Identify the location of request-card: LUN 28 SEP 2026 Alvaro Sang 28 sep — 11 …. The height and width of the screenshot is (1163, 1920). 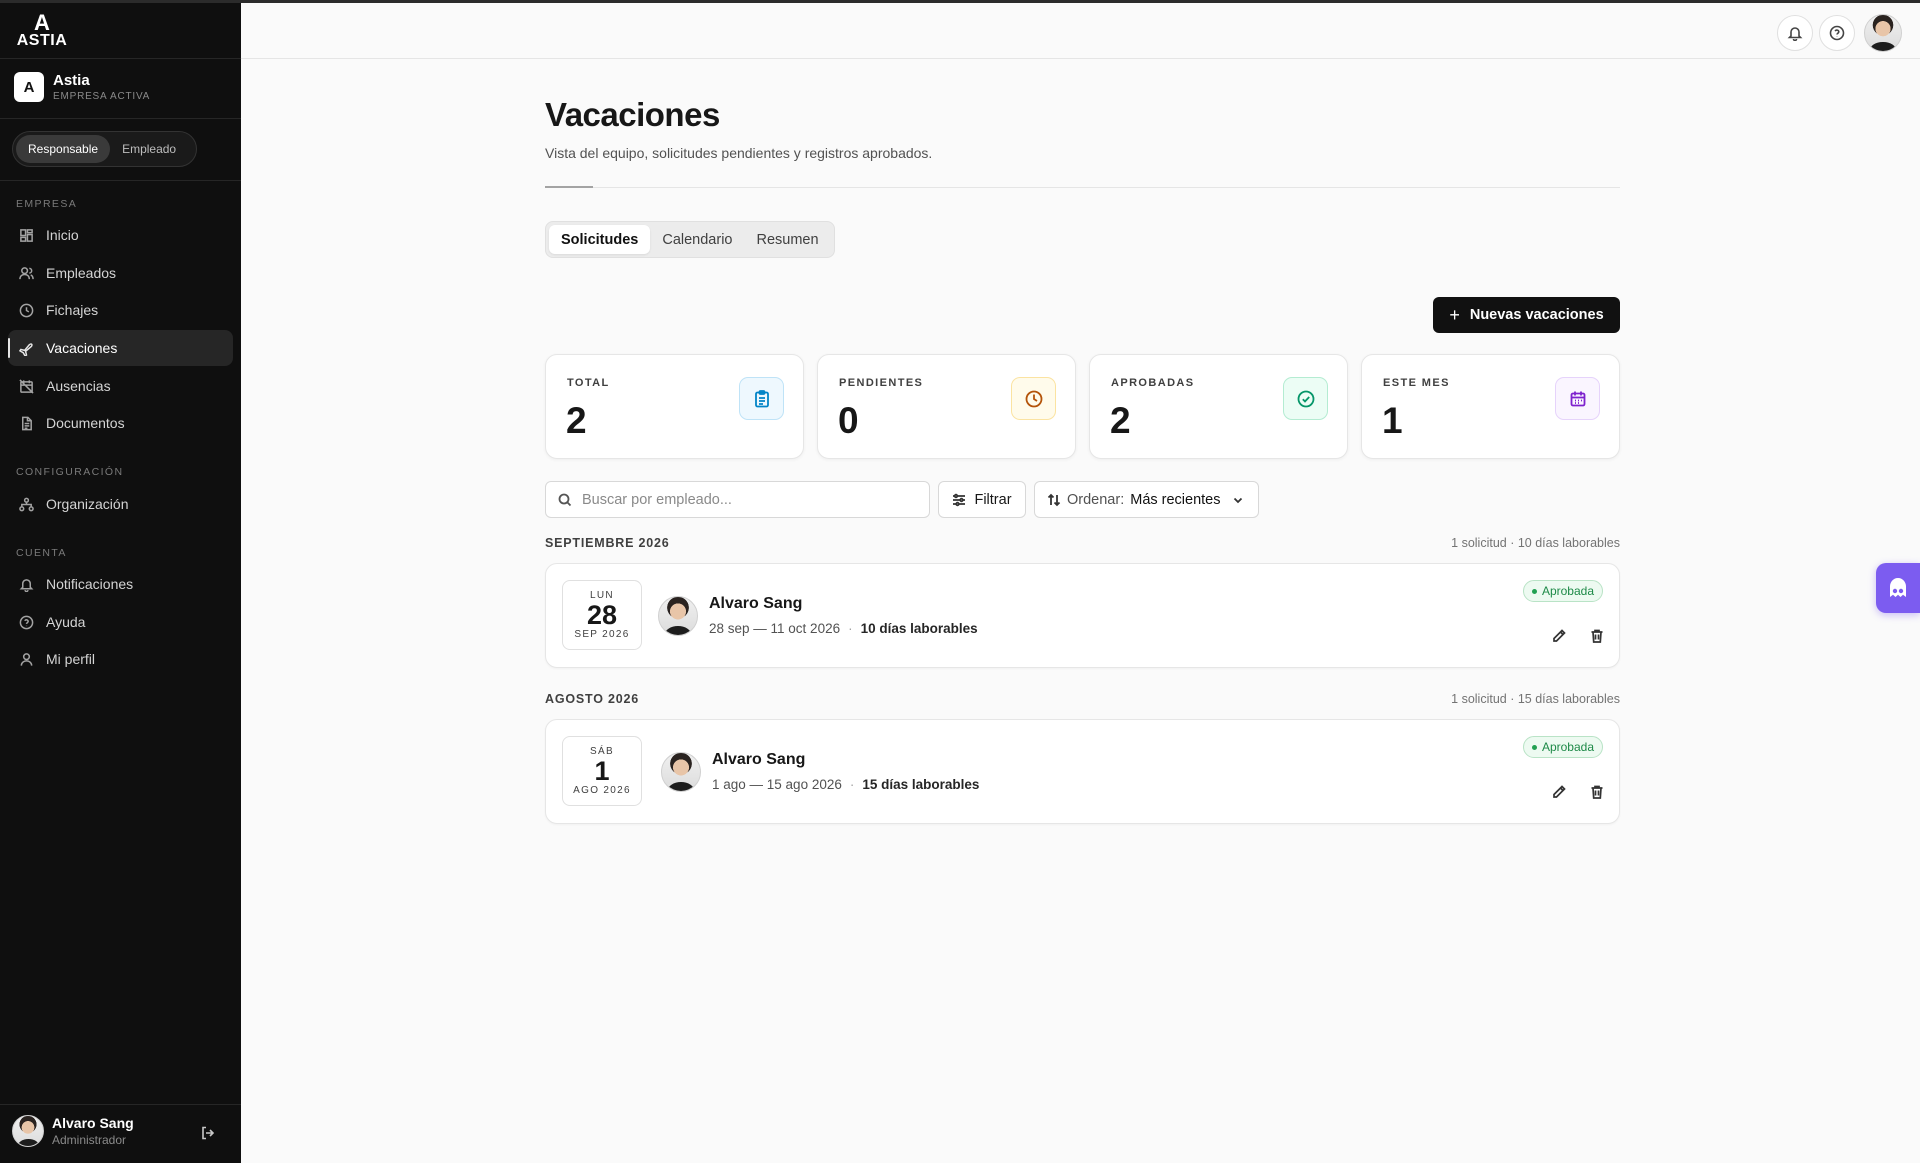
(1082, 615).